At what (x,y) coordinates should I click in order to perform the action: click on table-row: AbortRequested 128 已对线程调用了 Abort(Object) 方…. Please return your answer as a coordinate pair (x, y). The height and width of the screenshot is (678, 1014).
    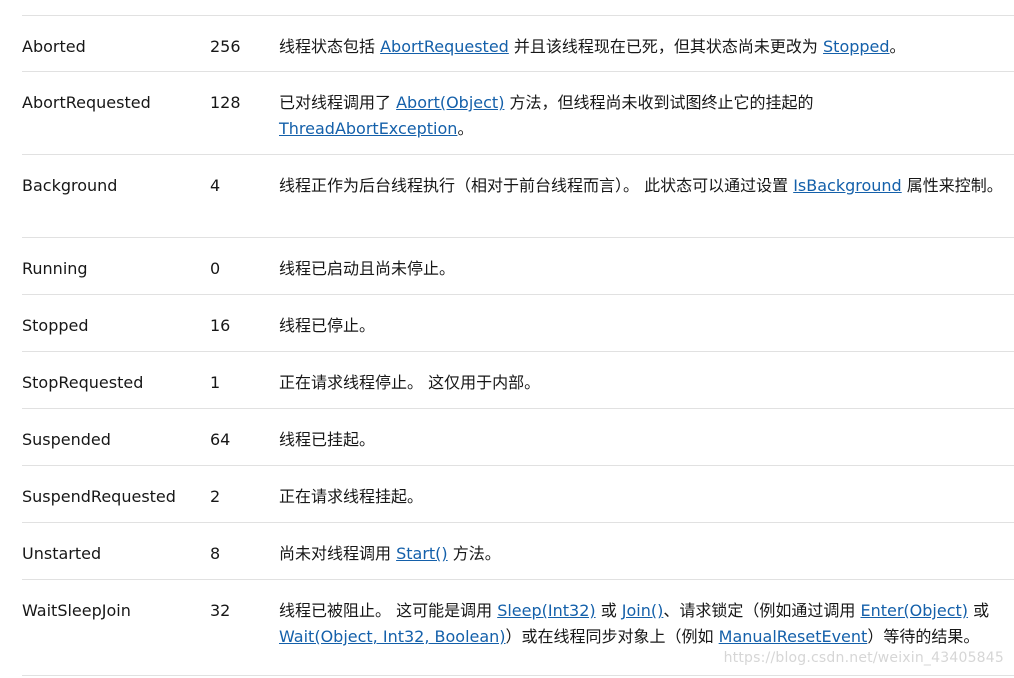
    Looking at the image, I should click on (518, 113).